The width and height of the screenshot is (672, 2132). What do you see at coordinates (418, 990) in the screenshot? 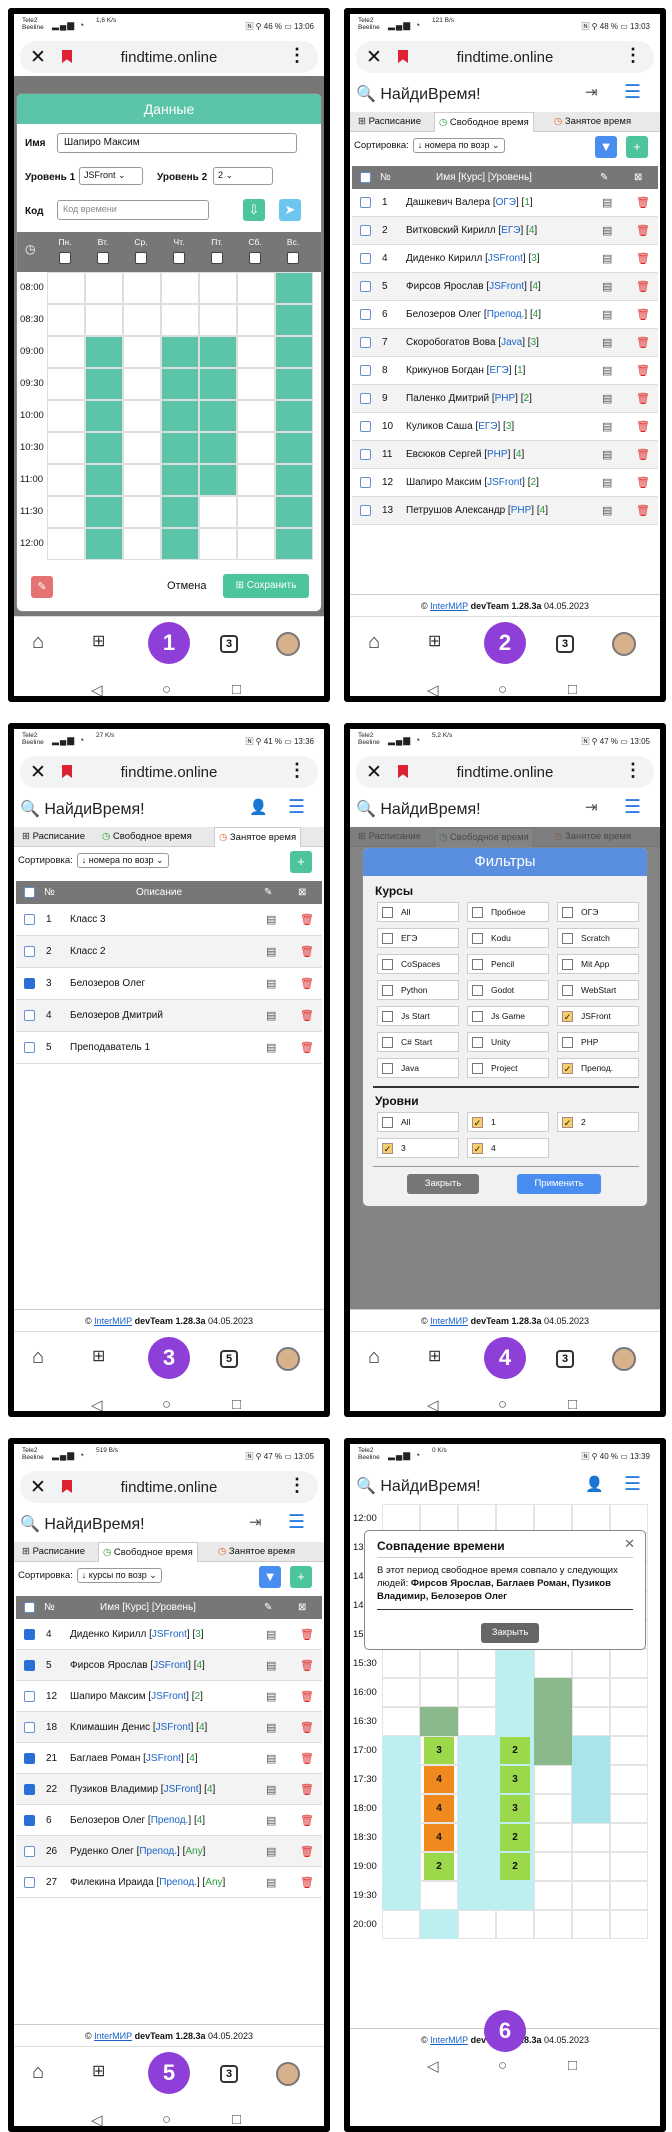
I see `course-chip: Python` at bounding box center [418, 990].